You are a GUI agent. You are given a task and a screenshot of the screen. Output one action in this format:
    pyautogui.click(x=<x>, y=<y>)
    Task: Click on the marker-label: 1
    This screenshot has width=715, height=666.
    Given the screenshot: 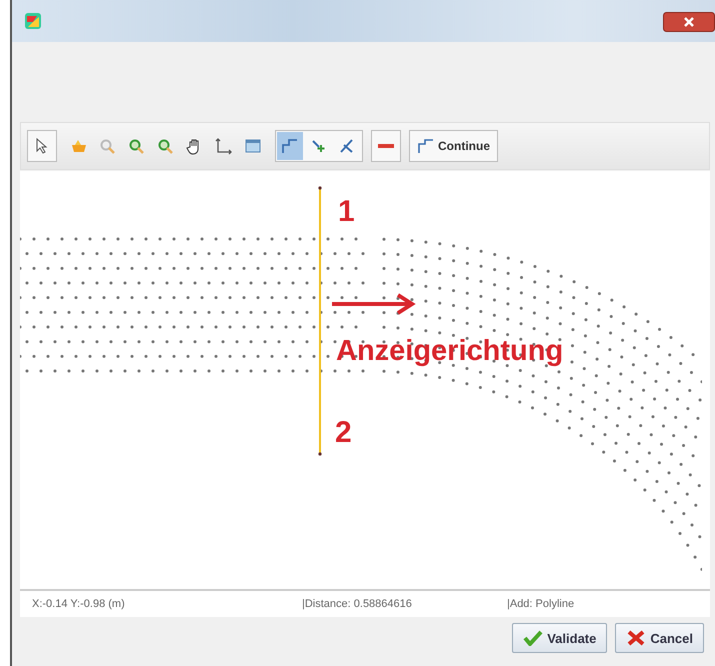 What is the action you would take?
    pyautogui.click(x=346, y=211)
    